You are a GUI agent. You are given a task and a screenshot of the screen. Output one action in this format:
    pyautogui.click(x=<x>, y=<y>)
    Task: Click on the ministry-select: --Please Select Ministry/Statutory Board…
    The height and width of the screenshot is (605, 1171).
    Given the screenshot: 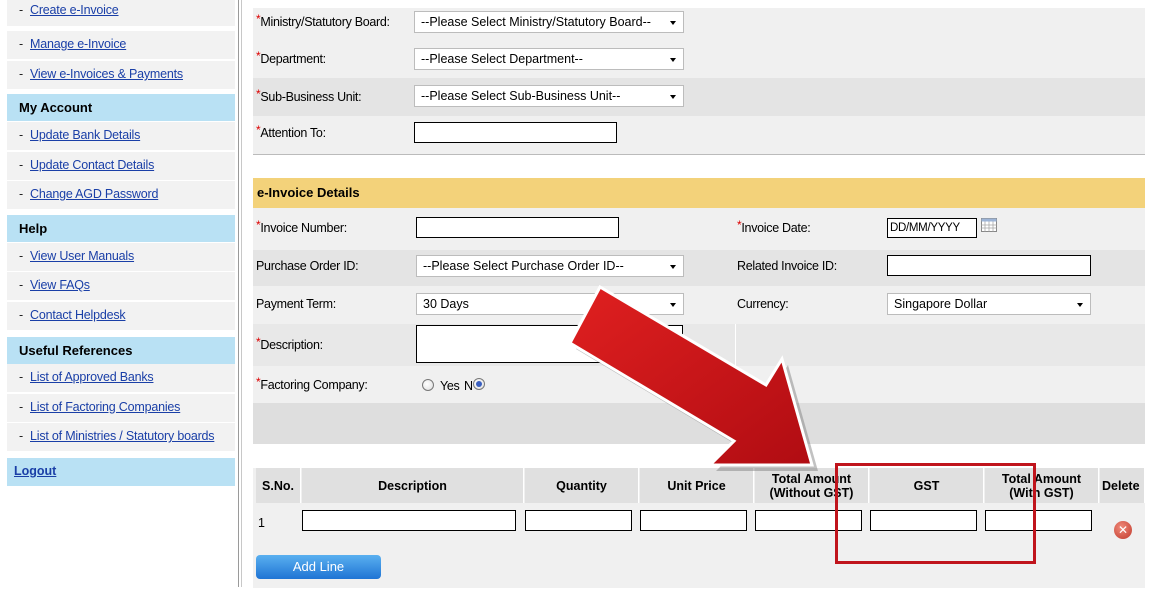 What is the action you would take?
    pyautogui.click(x=549, y=22)
    